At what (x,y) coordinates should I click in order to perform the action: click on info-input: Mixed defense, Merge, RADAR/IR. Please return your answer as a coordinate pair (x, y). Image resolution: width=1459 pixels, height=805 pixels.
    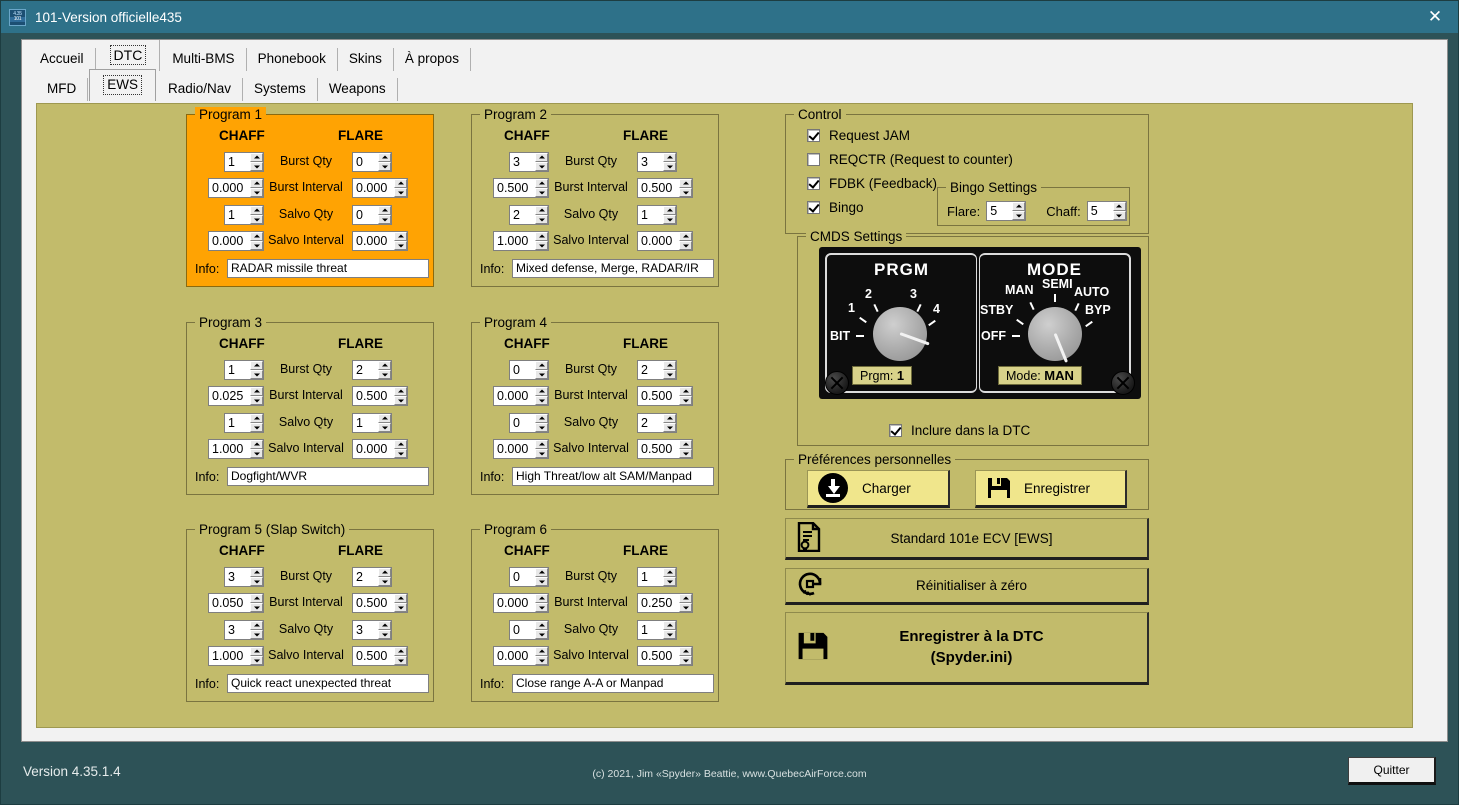
    Looking at the image, I should click on (613, 268).